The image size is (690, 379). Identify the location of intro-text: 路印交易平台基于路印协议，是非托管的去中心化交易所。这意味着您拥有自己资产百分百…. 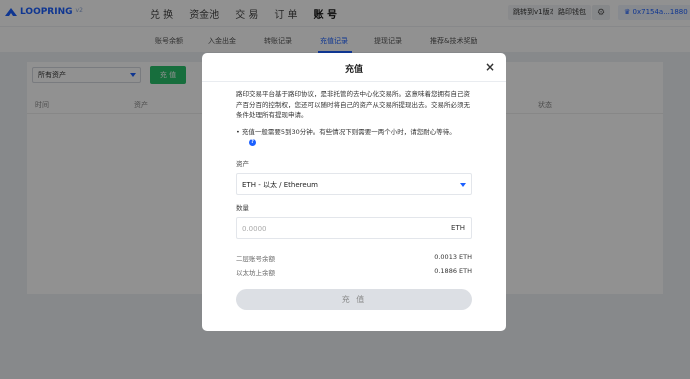
(353, 104).